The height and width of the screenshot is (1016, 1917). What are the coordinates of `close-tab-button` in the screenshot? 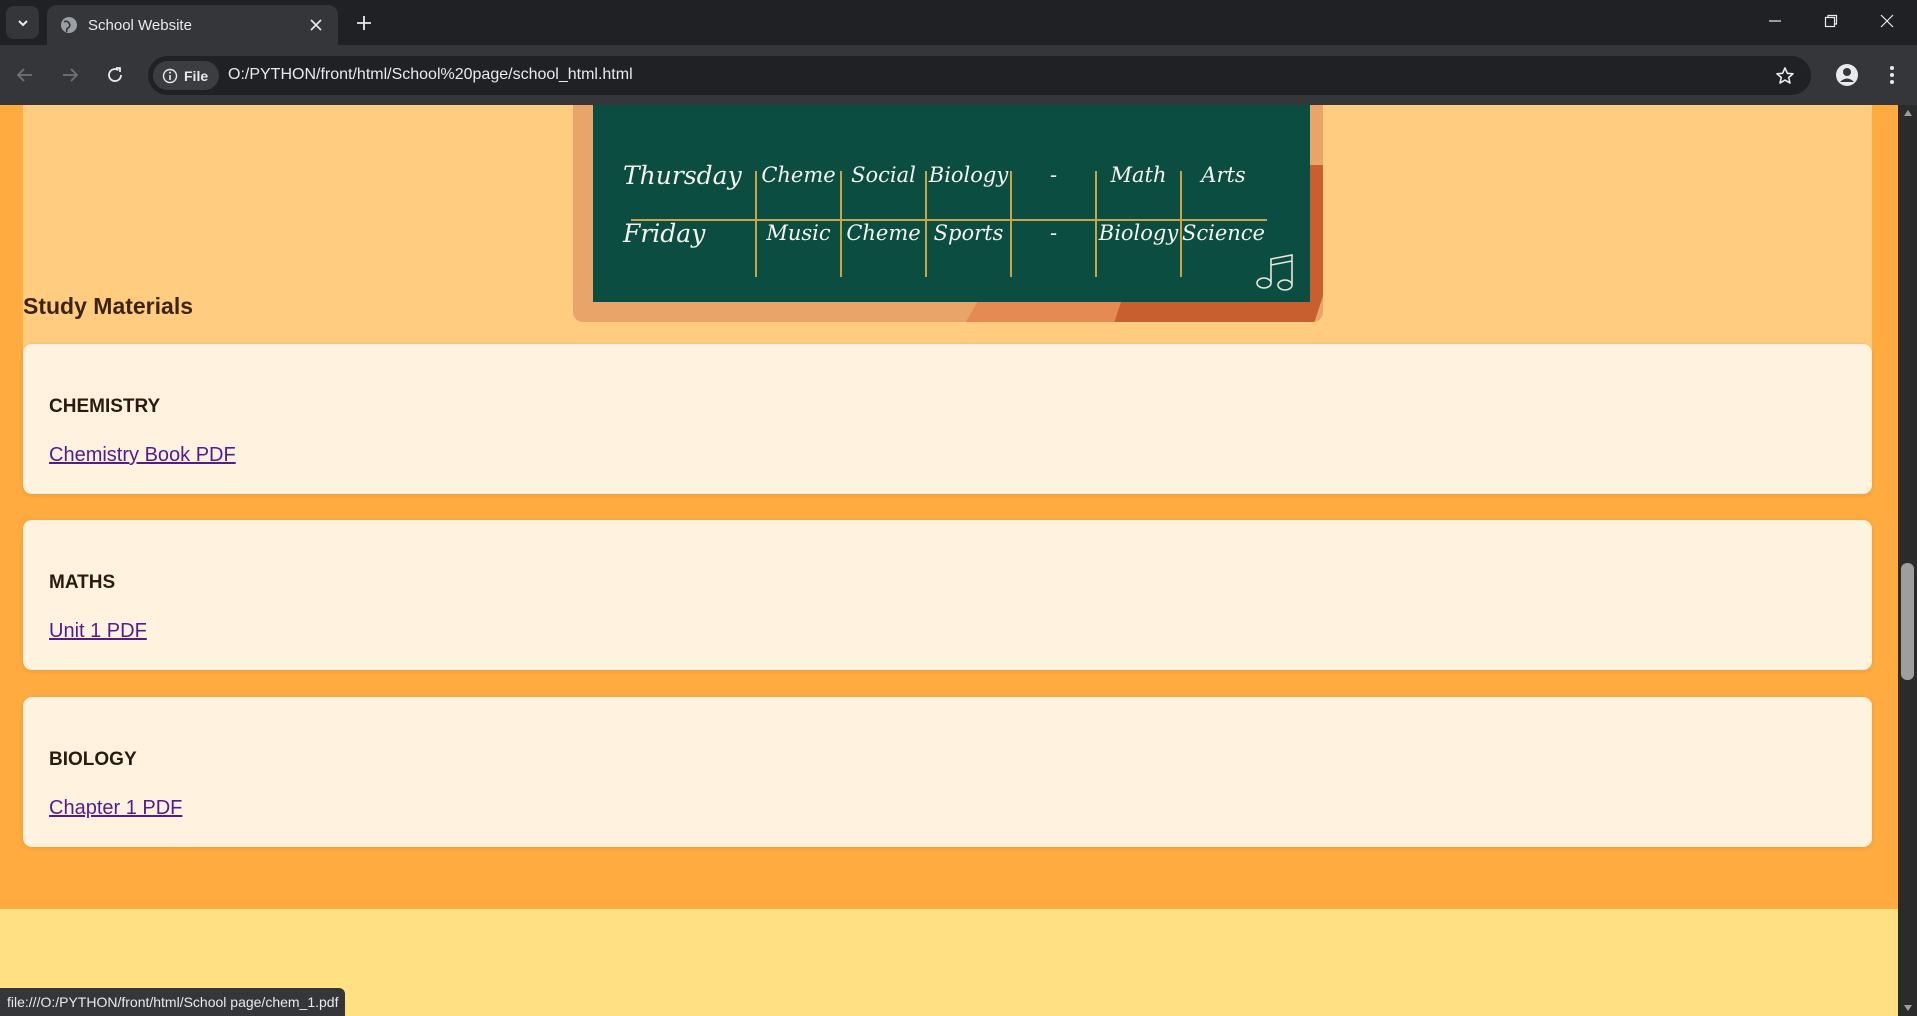 It's located at (316, 25).